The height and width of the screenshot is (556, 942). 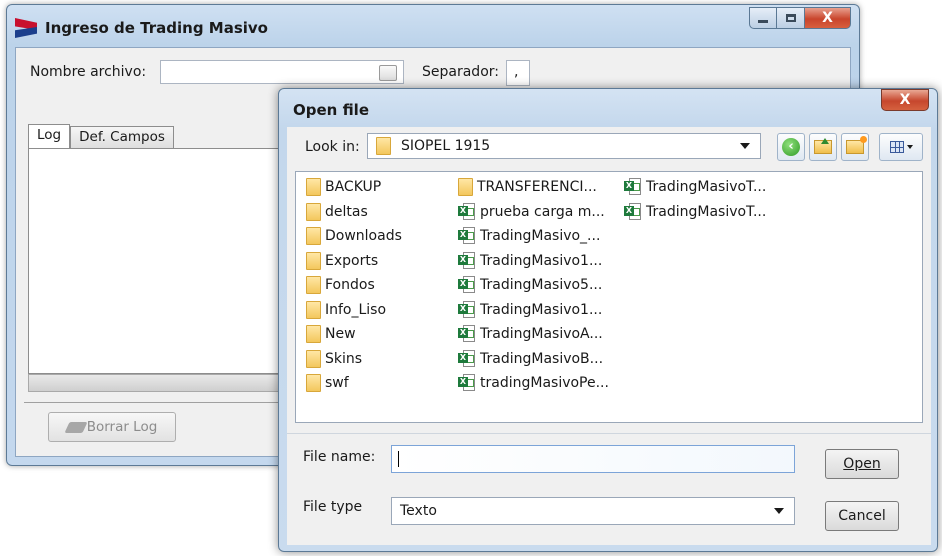 I want to click on separador-value: ,, so click(x=516, y=72).